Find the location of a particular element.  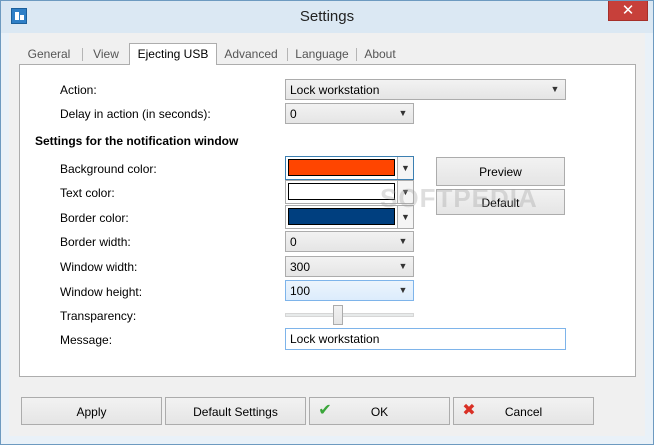

transparency-label: Transparency: is located at coordinates (98, 316).